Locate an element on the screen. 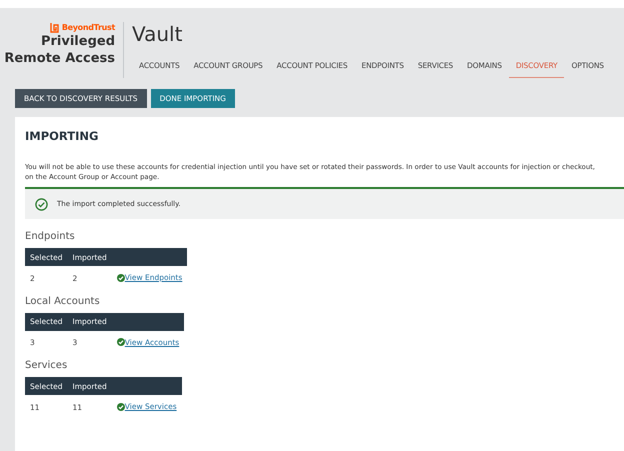  brand-name: BeyondTrust is located at coordinates (88, 27).